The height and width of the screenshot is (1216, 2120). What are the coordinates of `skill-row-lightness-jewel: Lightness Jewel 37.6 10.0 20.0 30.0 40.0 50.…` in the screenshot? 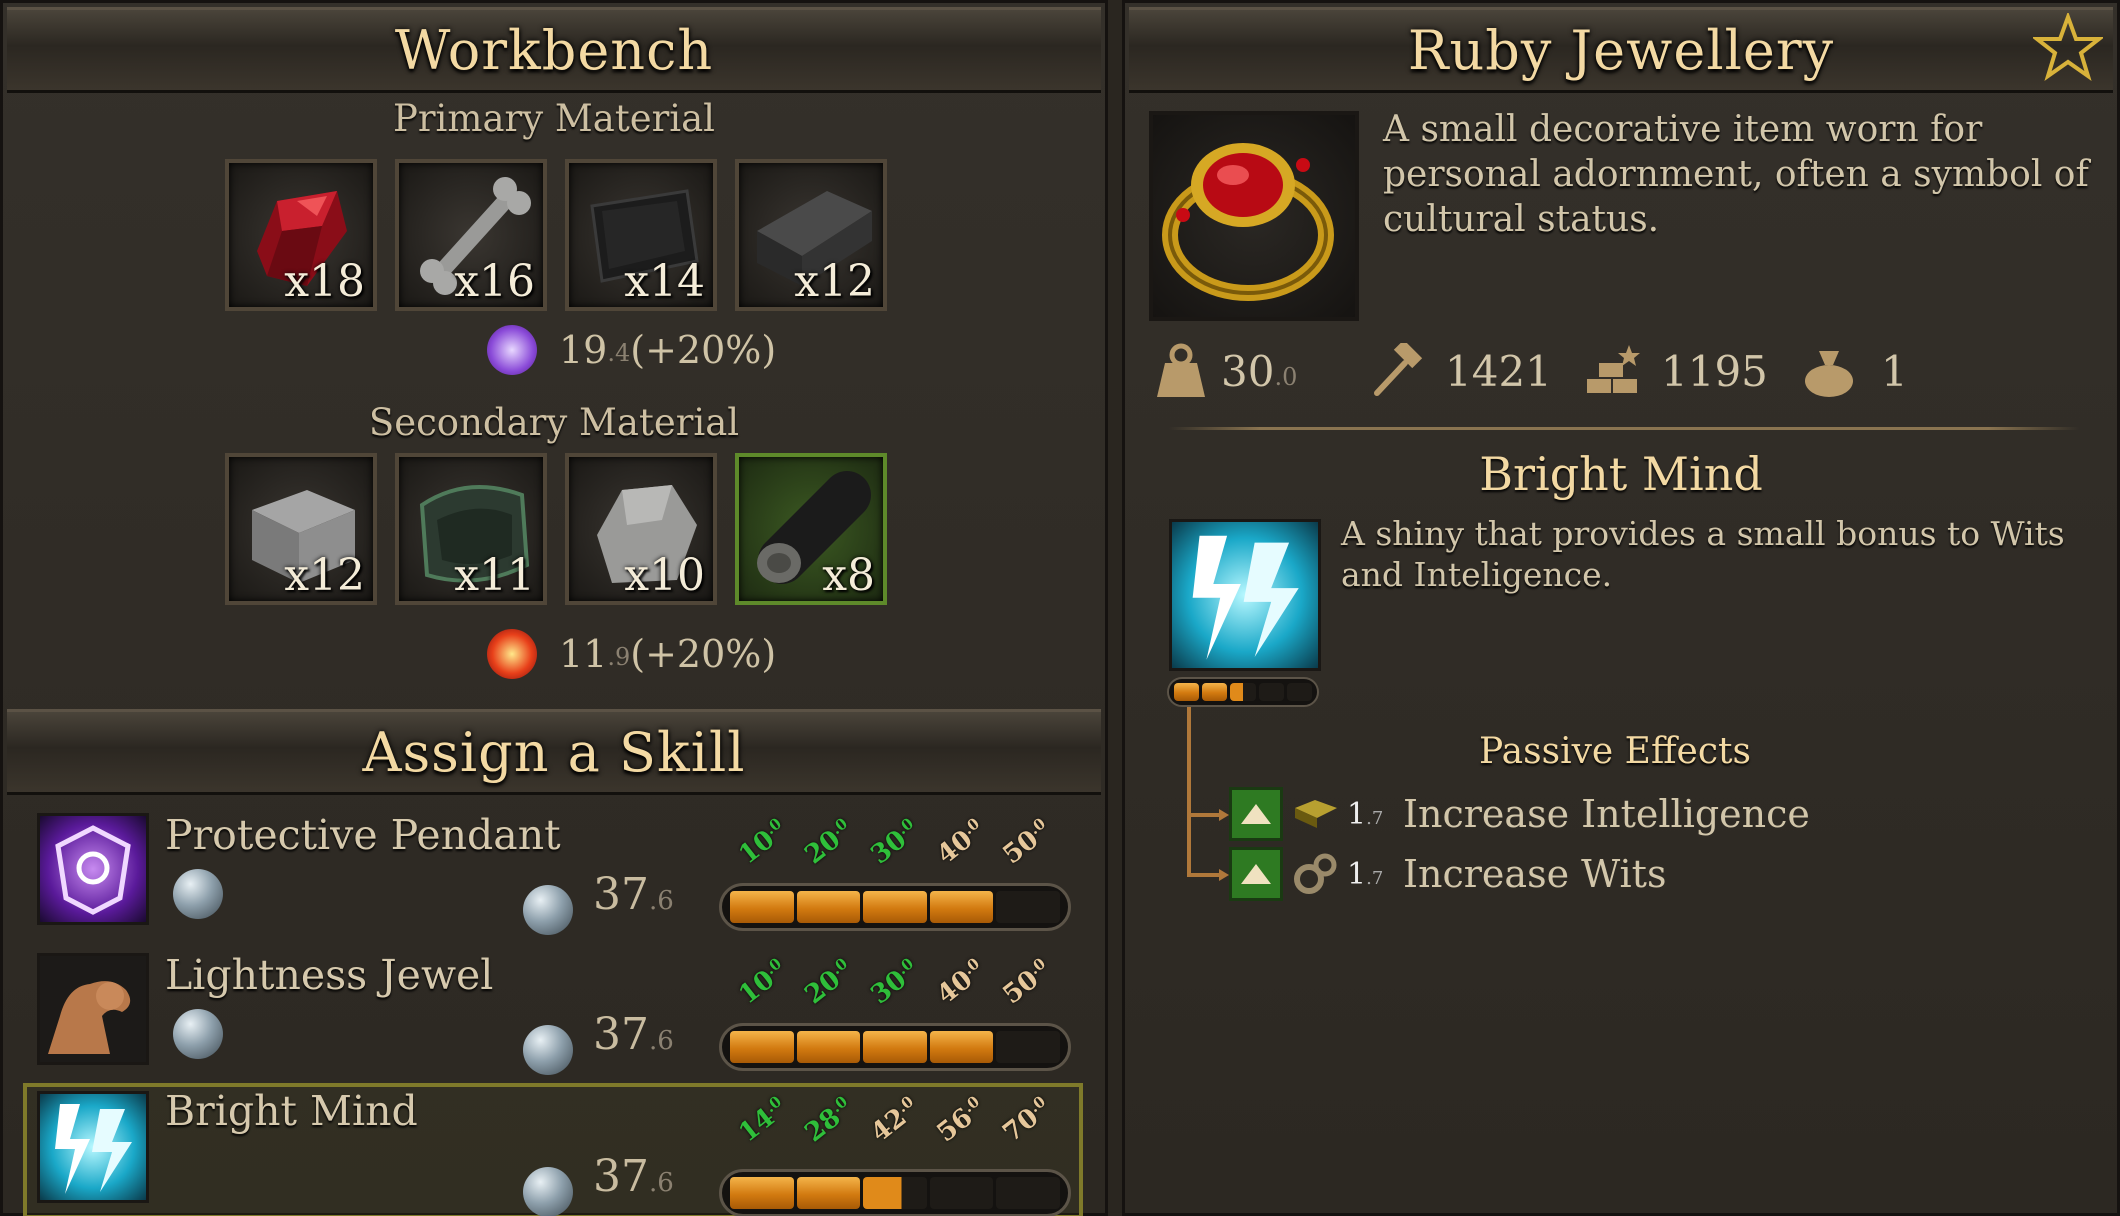 It's located at (553, 1013).